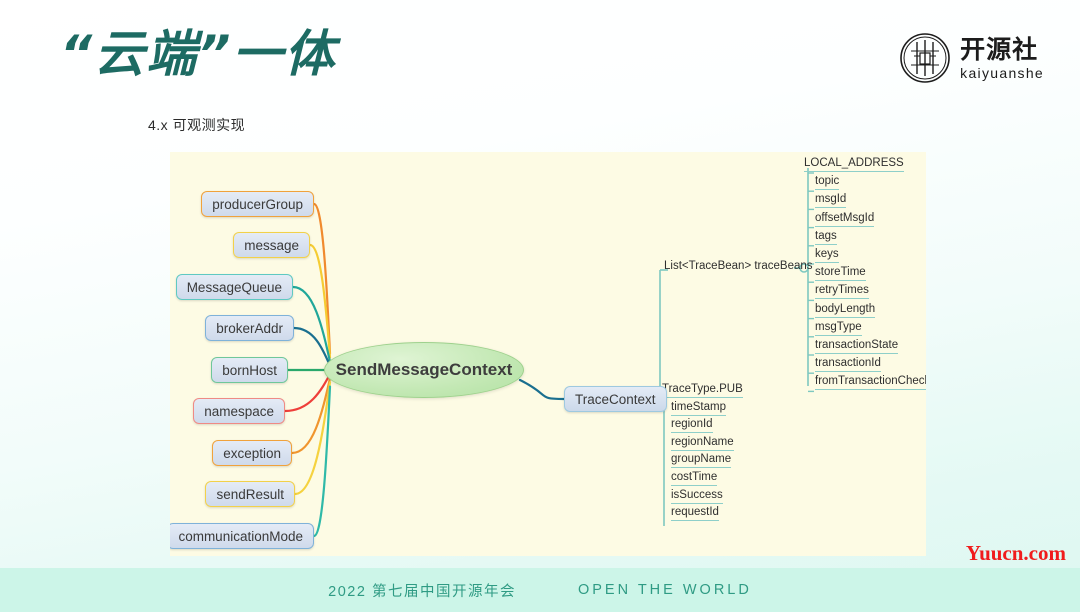 The width and height of the screenshot is (1080, 612). I want to click on mindmap-field-fromtransactioncheck: fromTransactionCheck, so click(870, 383).